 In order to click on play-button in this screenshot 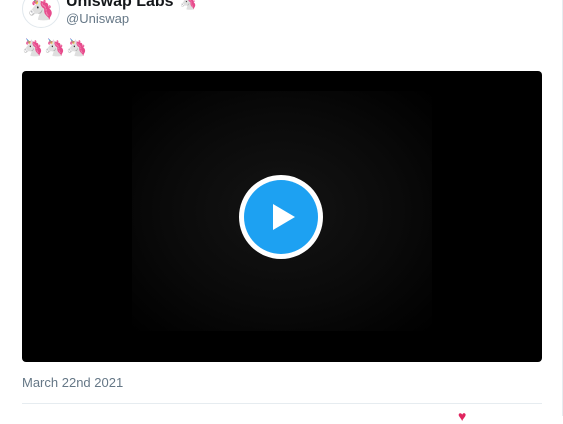, I will do `click(281, 217)`.